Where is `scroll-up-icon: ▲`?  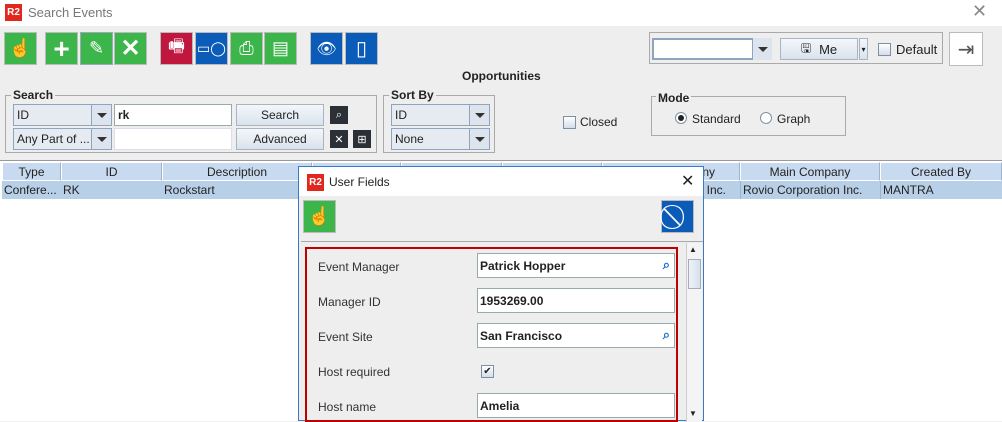
scroll-up-icon: ▲ is located at coordinates (693, 249).